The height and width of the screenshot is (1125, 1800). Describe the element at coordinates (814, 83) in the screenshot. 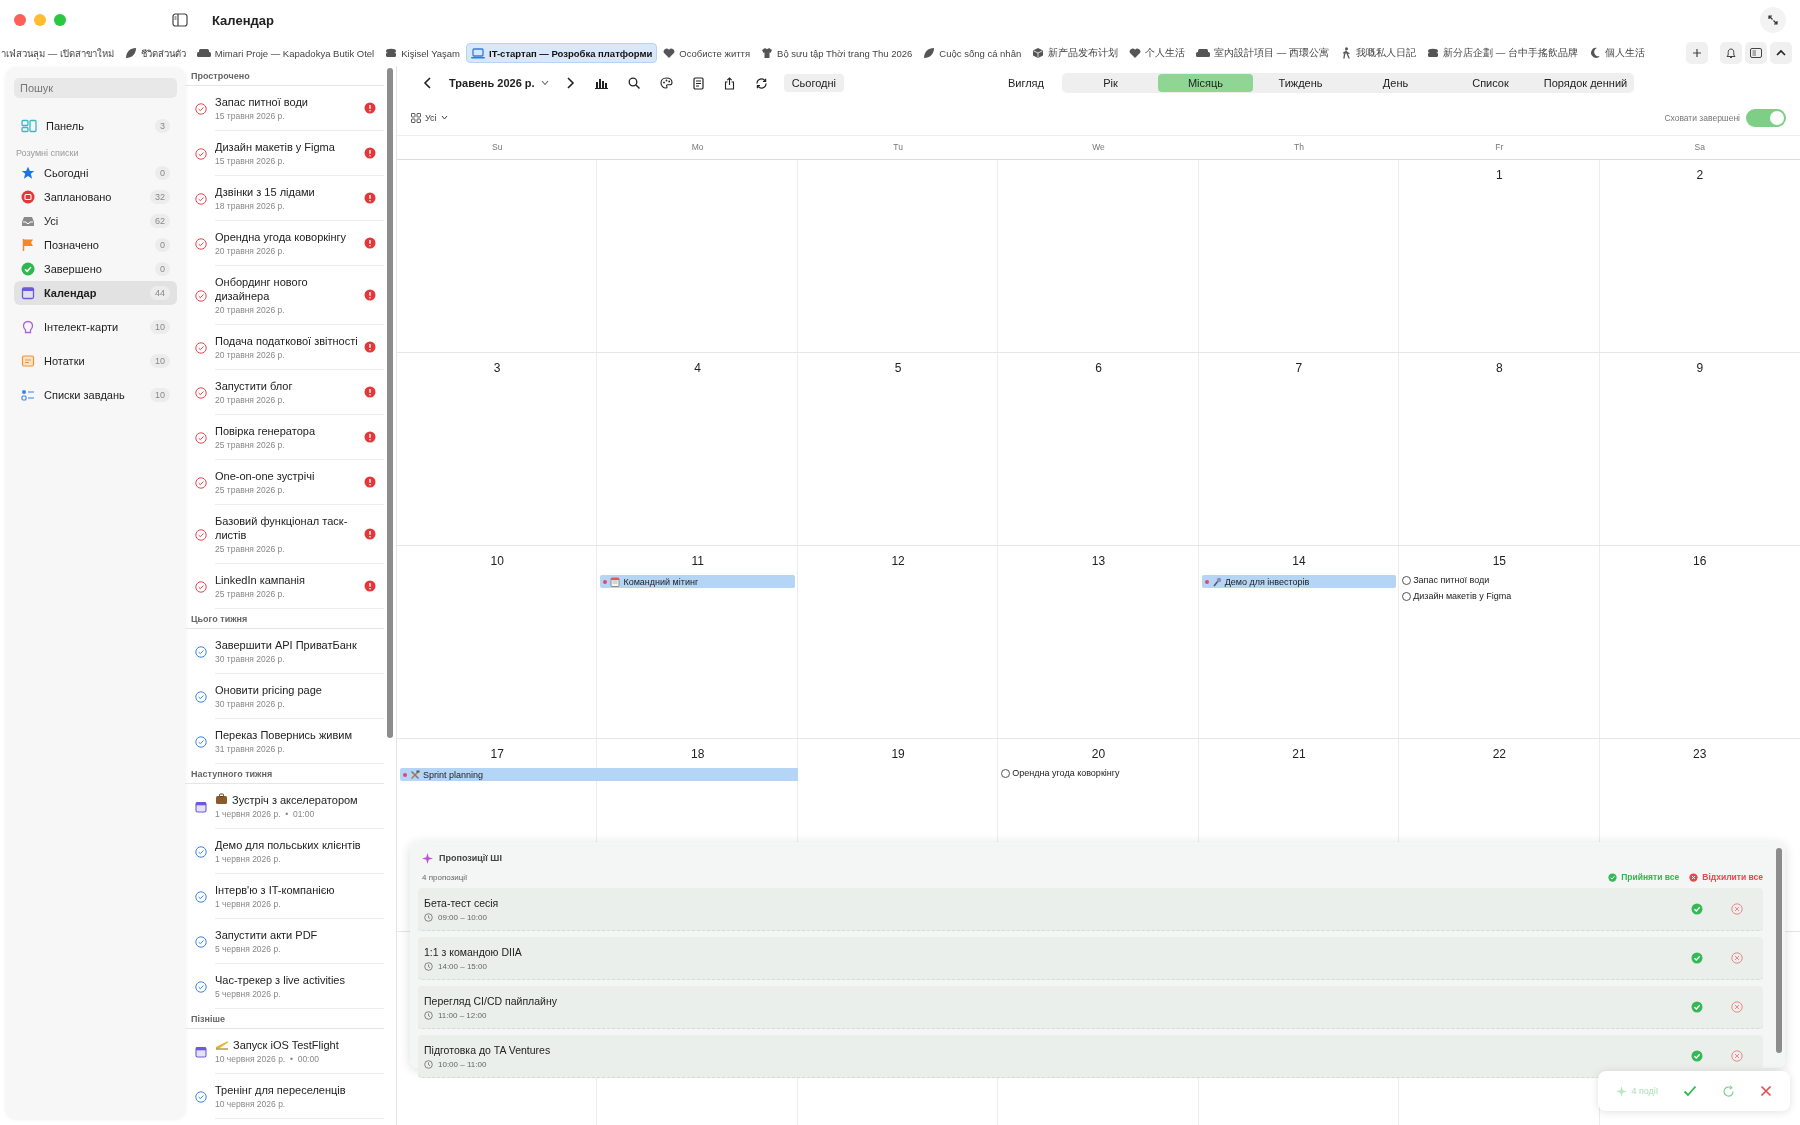

I see `today-button: Сьогодні` at that location.